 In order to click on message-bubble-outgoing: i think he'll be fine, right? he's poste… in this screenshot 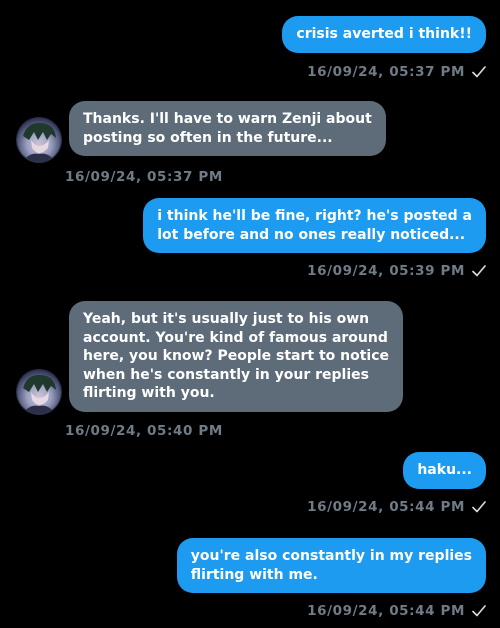, I will do `click(314, 225)`.